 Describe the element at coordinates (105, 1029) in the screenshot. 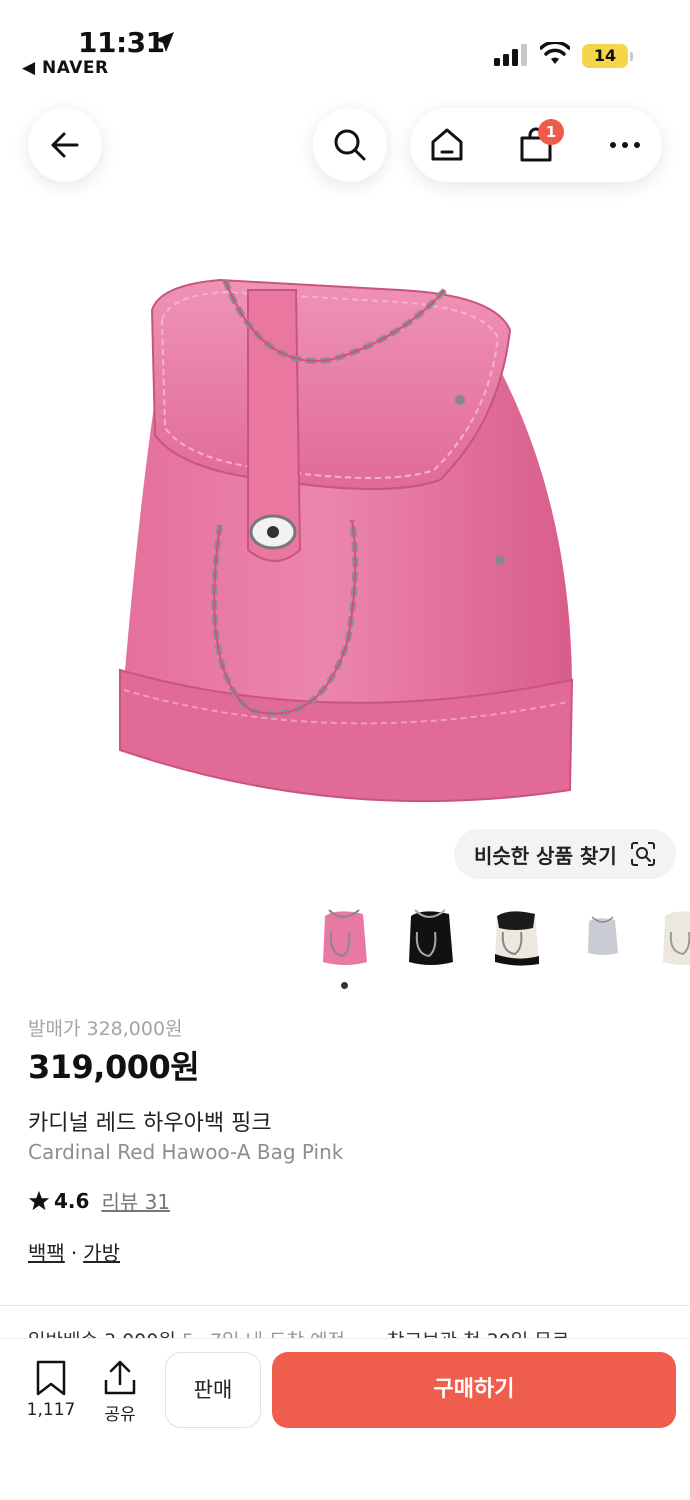

I see `original-price: 발매가 328,000원` at that location.